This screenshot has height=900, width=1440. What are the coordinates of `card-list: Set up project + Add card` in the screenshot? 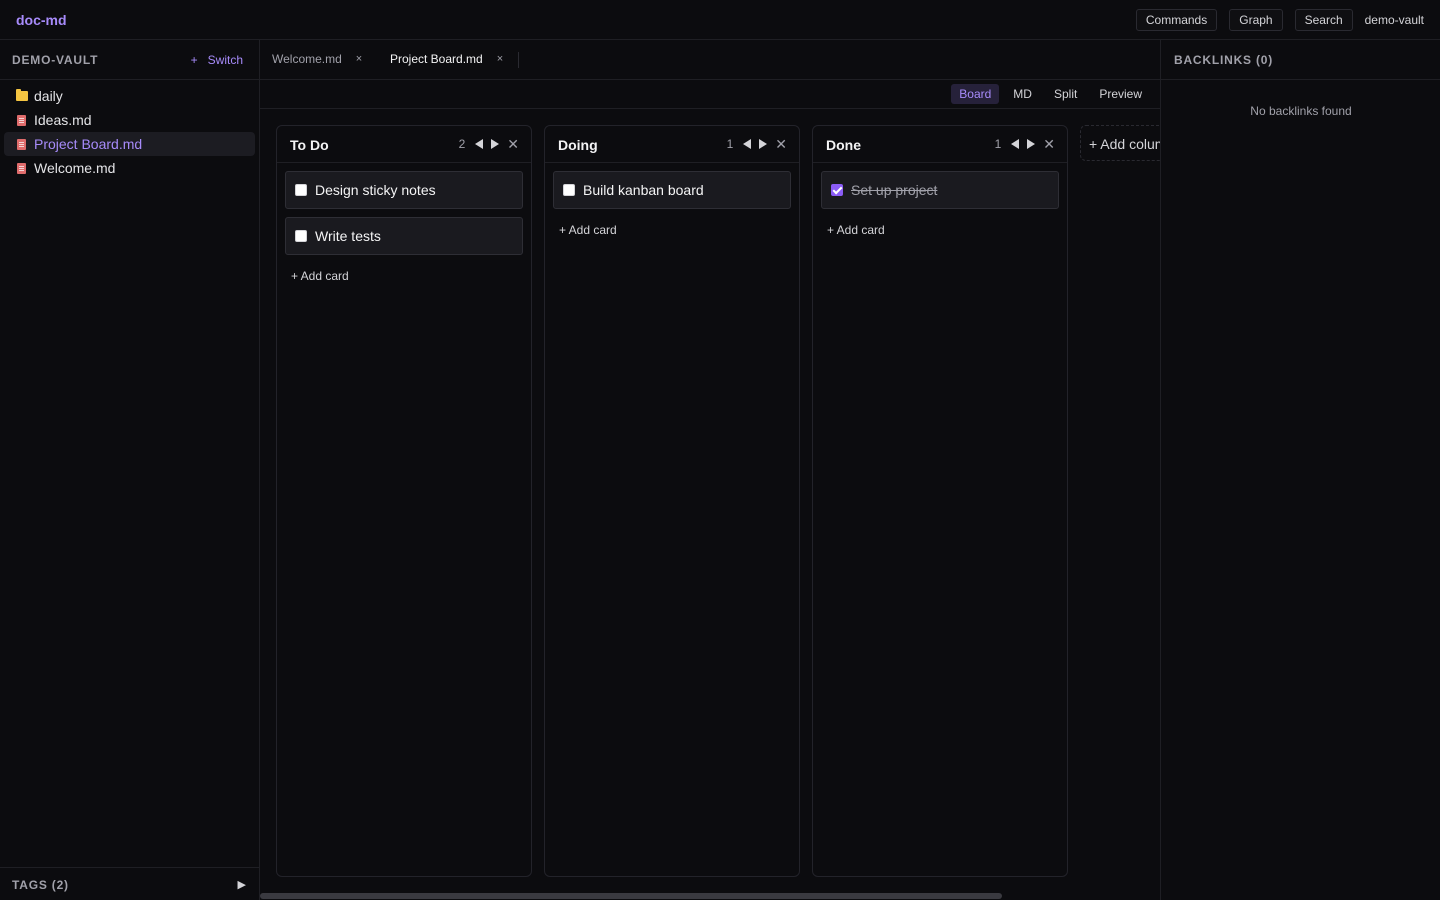 It's located at (940, 207).